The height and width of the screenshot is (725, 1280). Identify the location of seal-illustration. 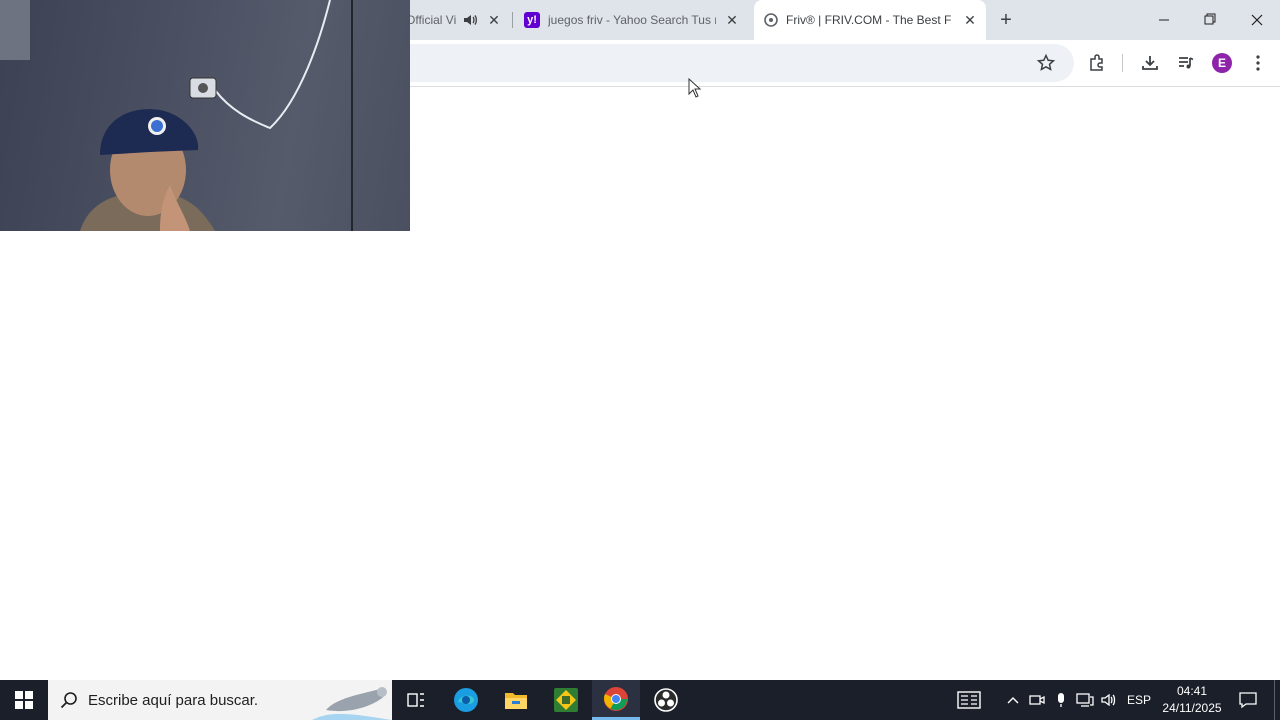
(352, 700).